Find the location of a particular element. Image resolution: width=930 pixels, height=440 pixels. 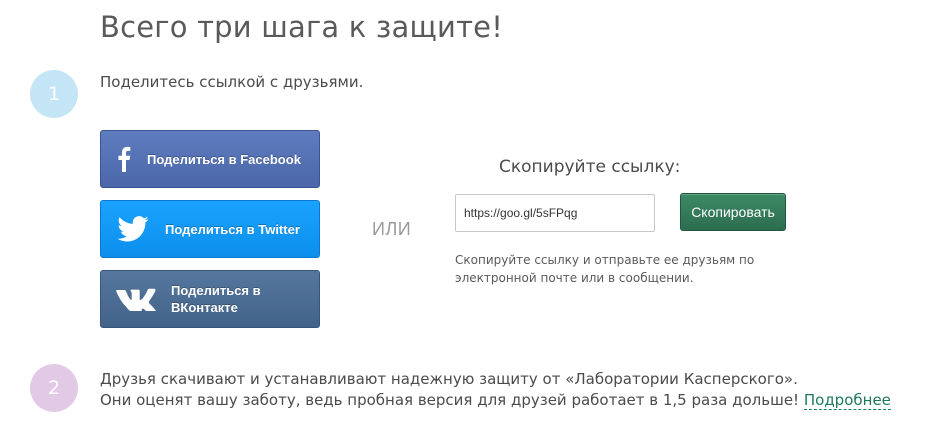

vk-icon is located at coordinates (136, 299).